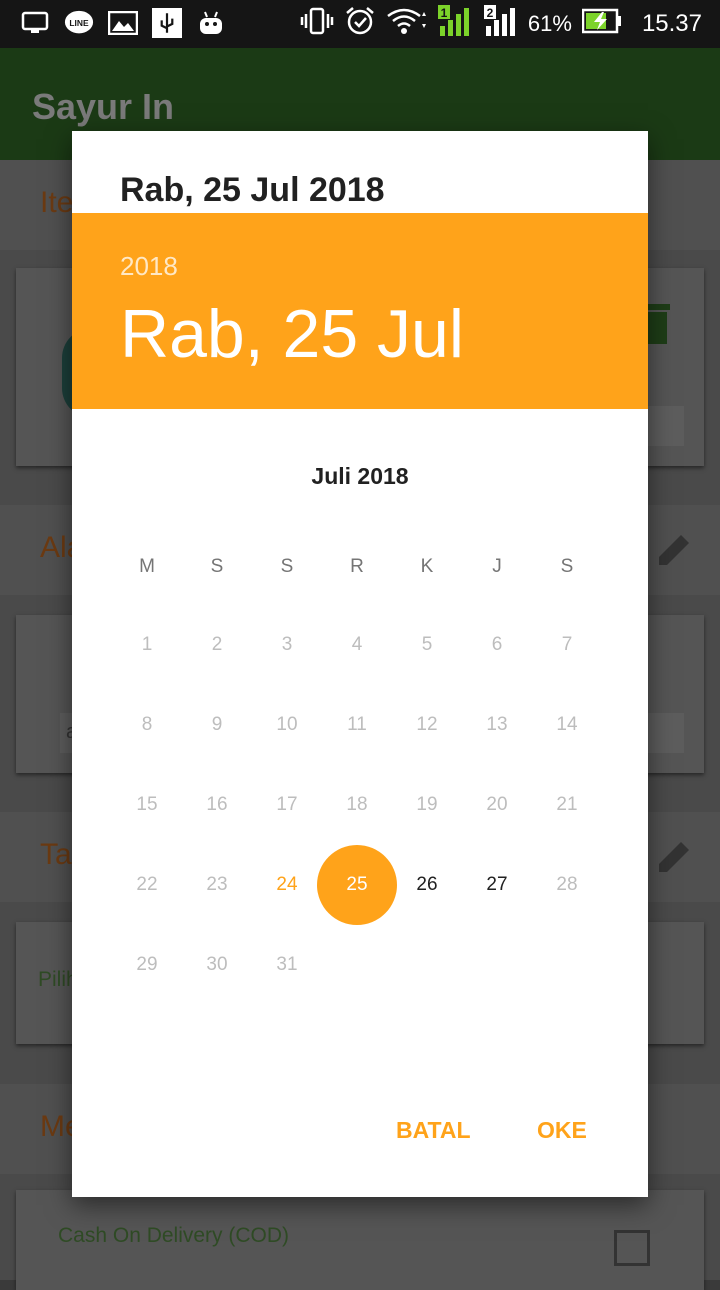  What do you see at coordinates (287, 804) in the screenshot?
I see `calendar-day-17: 17` at bounding box center [287, 804].